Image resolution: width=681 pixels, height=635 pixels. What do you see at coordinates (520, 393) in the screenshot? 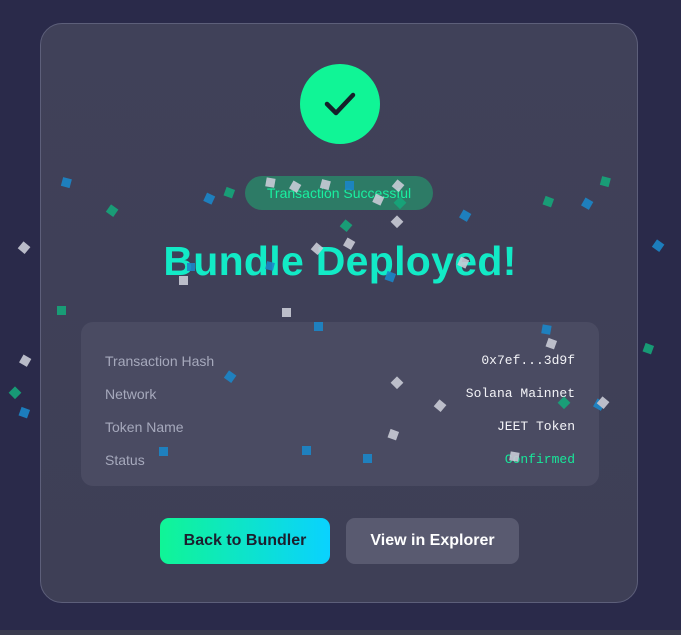
I see `network-value: Solana Mainnet` at bounding box center [520, 393].